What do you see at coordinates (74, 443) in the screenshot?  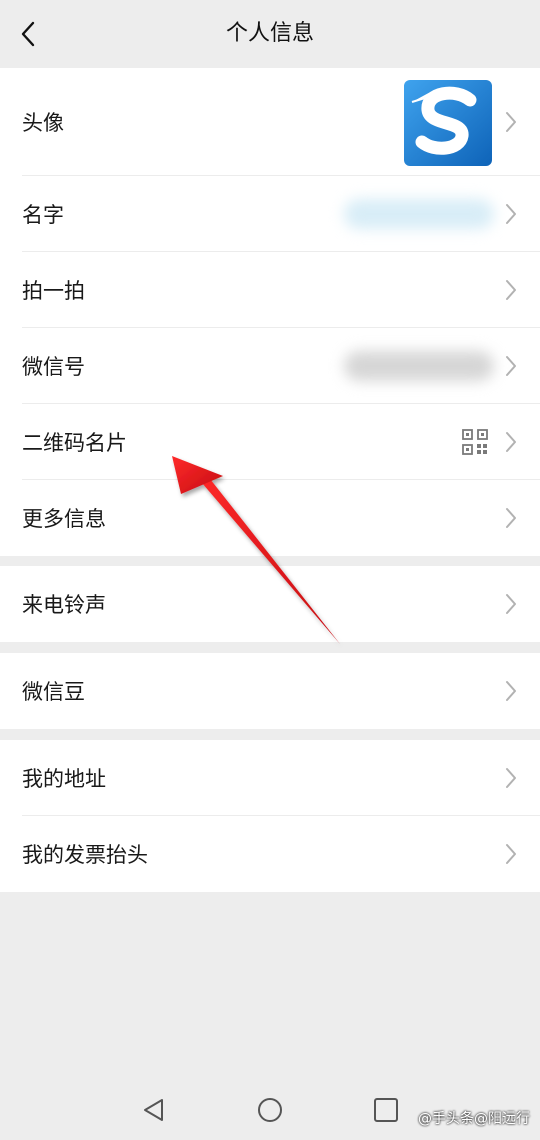 I see `row-label-qr-code: 二维码名片` at bounding box center [74, 443].